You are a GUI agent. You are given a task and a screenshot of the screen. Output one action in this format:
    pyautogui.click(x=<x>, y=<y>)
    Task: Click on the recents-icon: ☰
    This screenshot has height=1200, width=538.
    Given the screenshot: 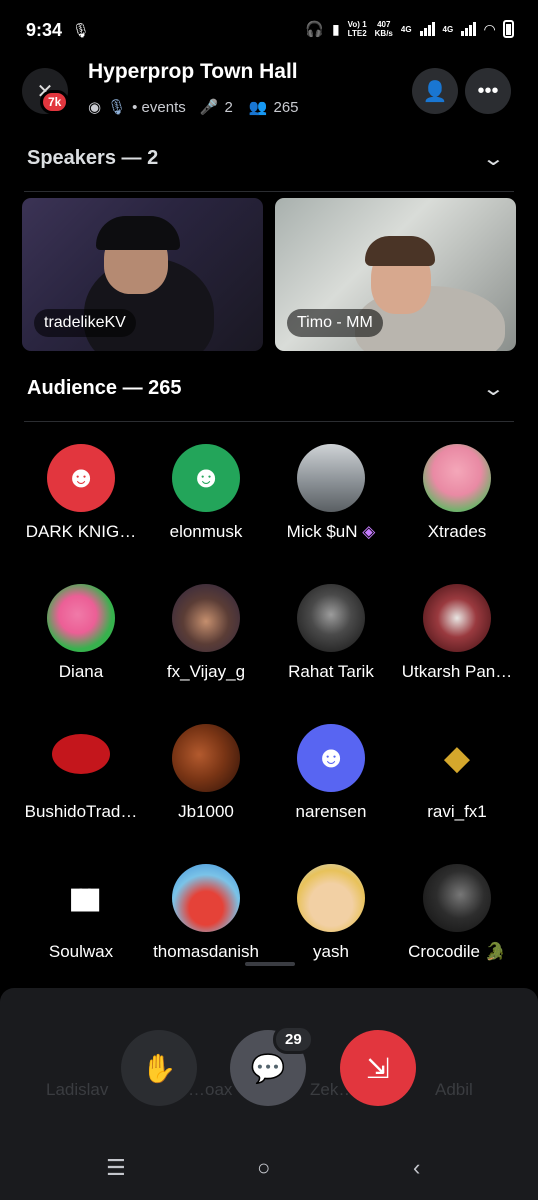 What is the action you would take?
    pyautogui.click(x=116, y=1168)
    